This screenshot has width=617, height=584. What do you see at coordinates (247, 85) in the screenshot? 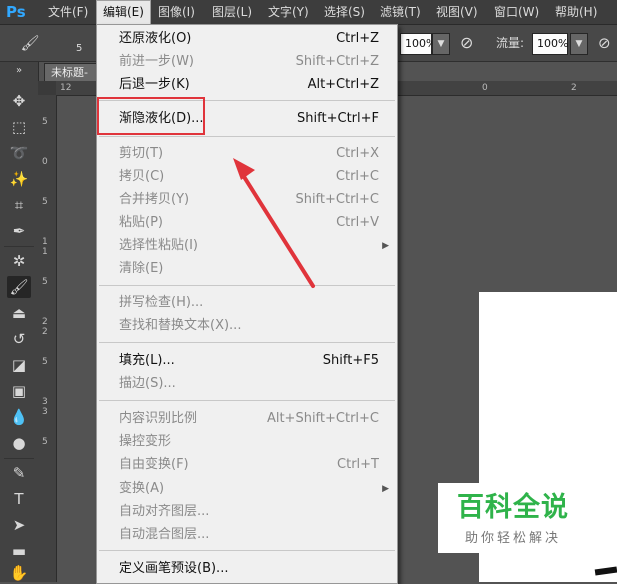
I see `menu-item-step-backward: 后退一步(K) Alt+Ctrl+Z` at bounding box center [247, 85].